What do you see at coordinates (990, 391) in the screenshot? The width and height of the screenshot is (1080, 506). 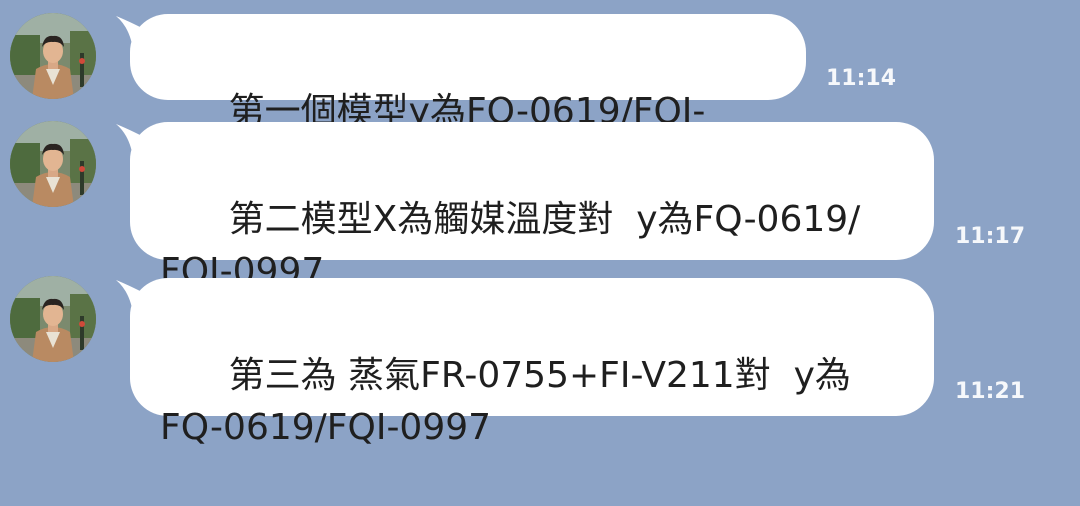 I see `message-timestamp: 11:21` at bounding box center [990, 391].